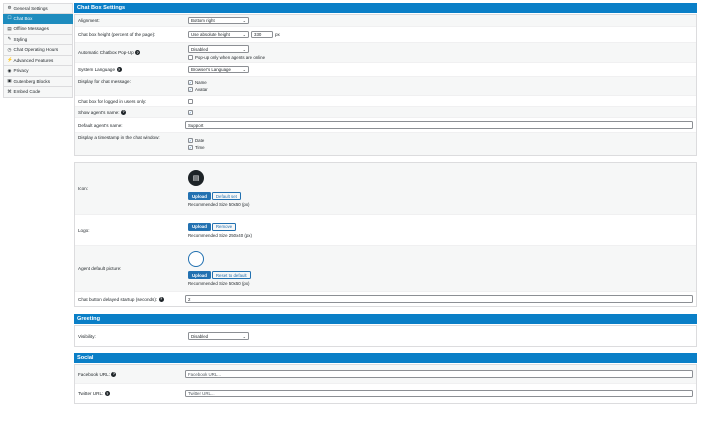 The image size is (719, 429). Describe the element at coordinates (83, 188) in the screenshot. I see `icon-label: Icon:` at that location.